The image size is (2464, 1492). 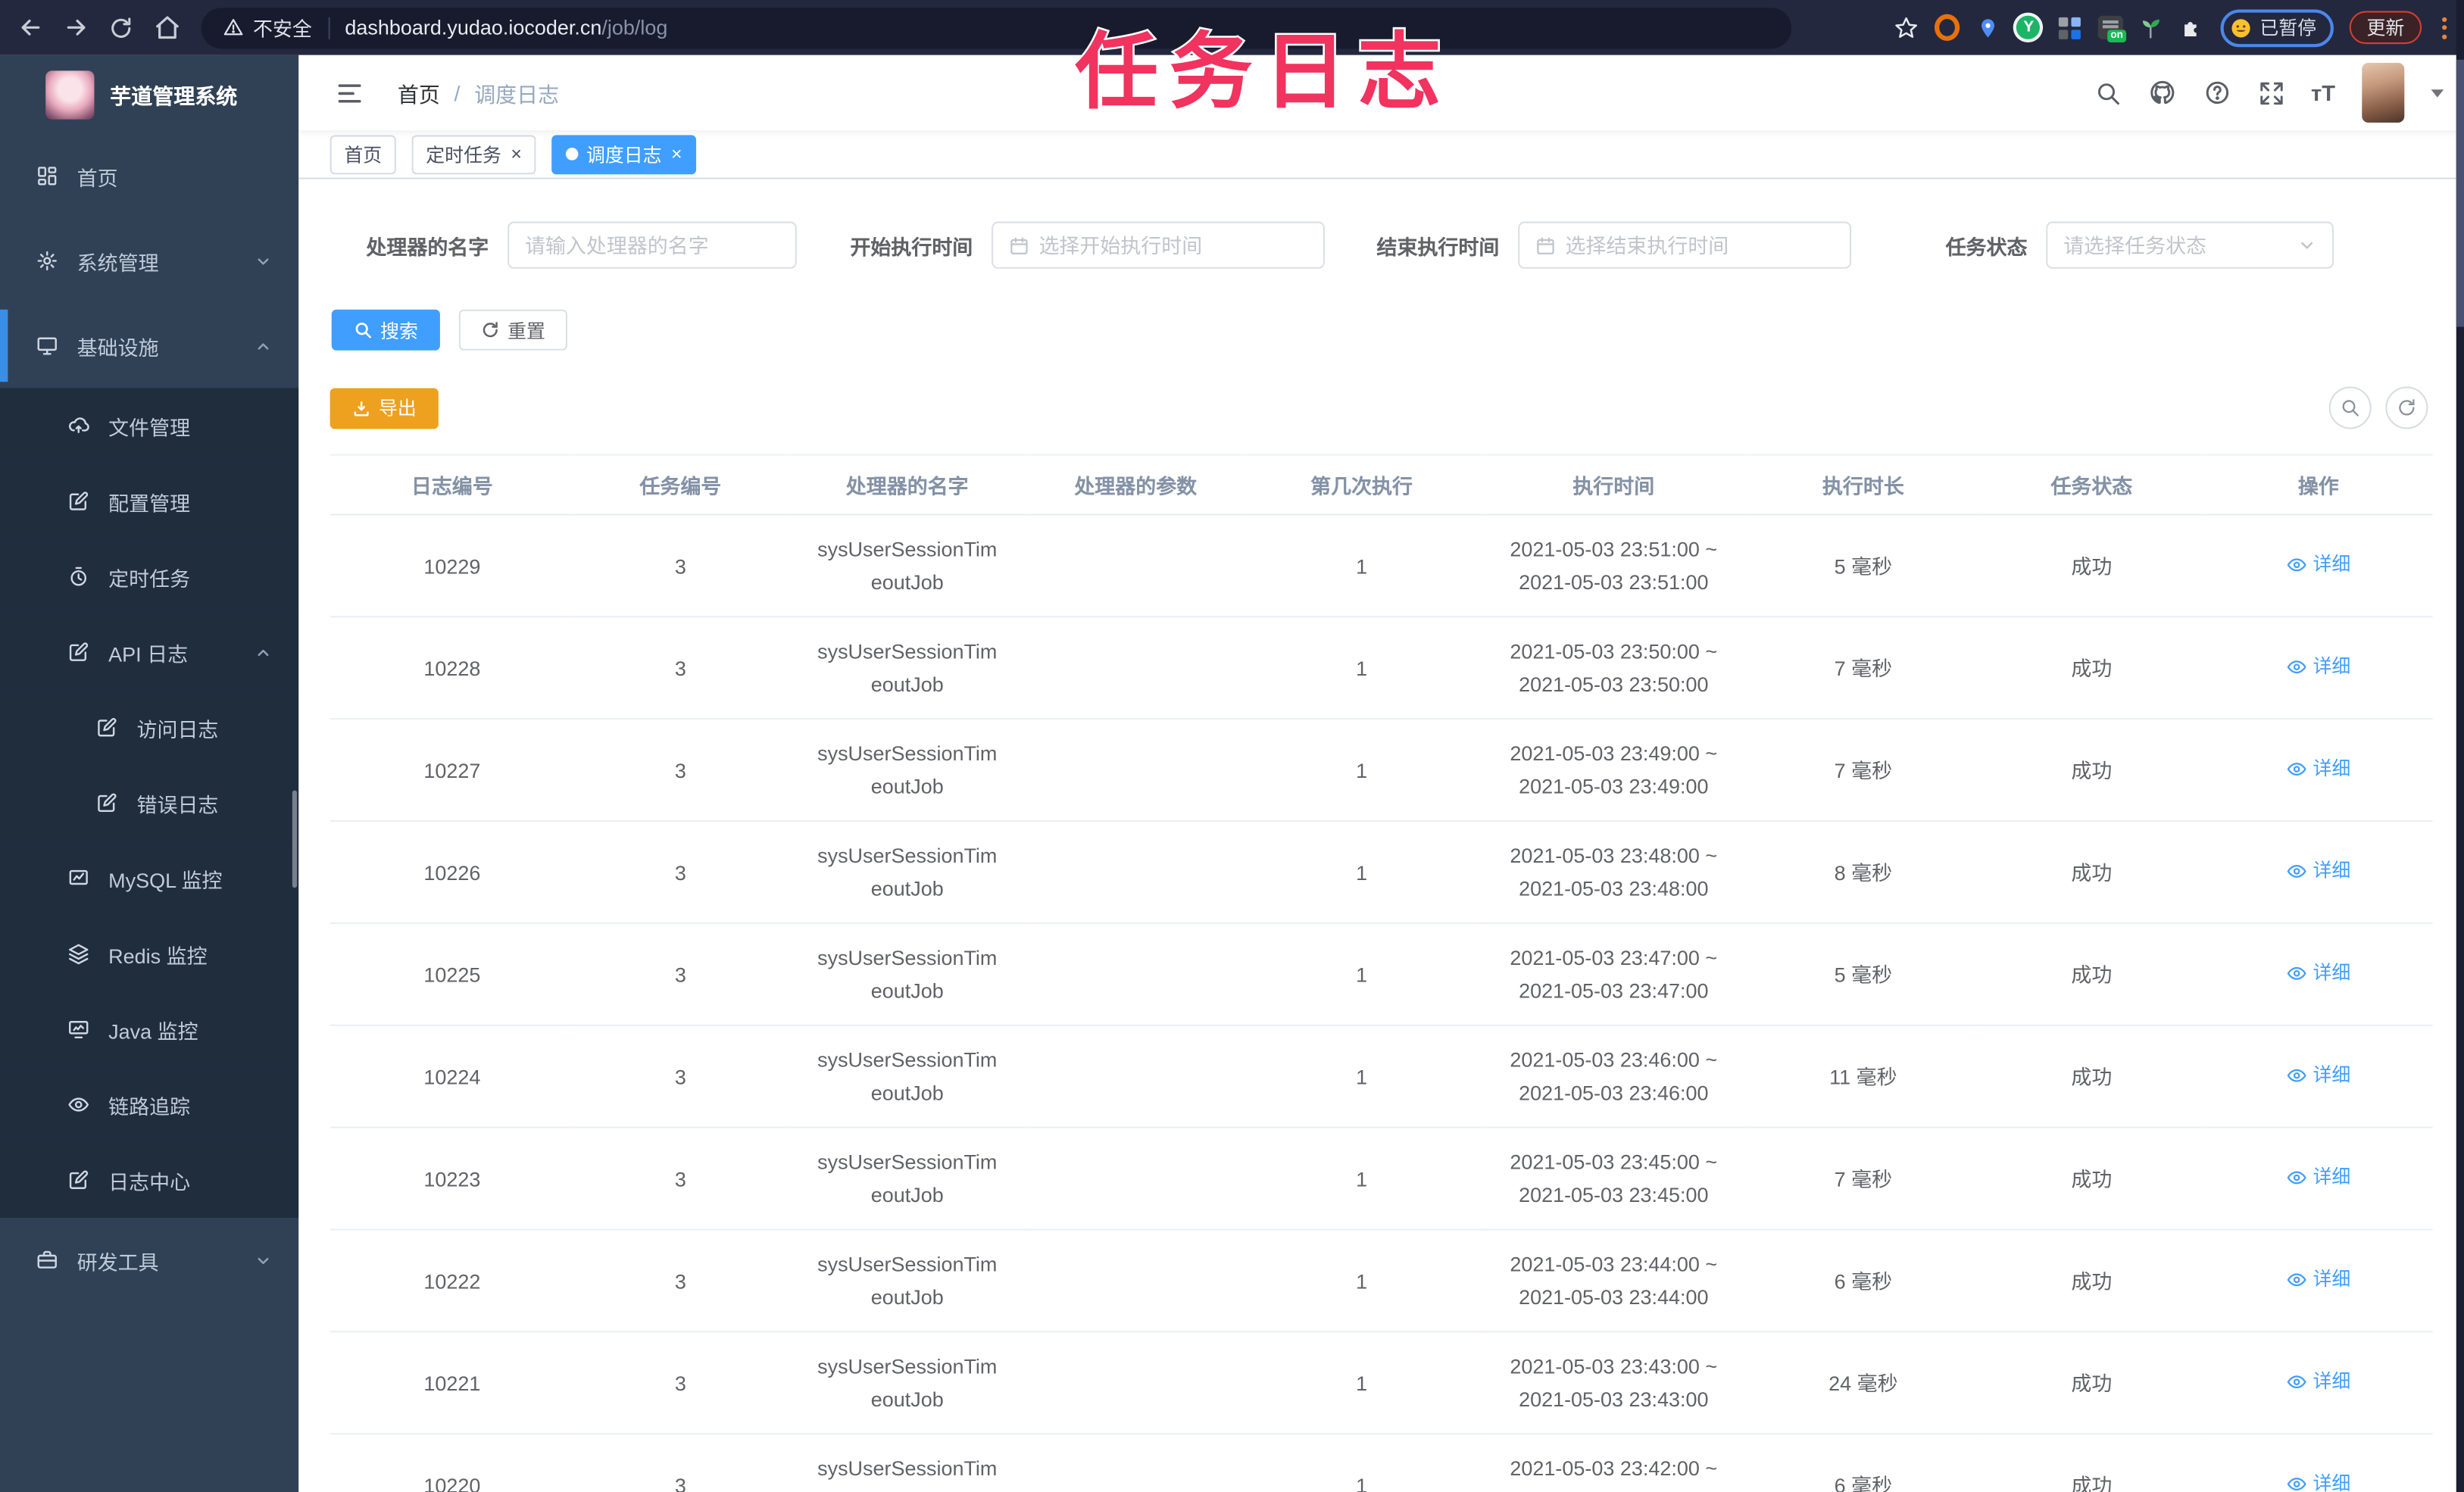 I want to click on home-icon, so click(x=166, y=28).